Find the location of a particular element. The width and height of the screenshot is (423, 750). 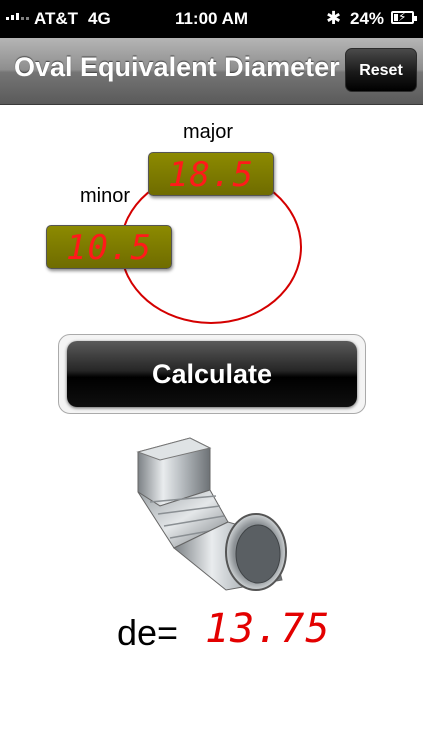

navigation-bar: Oval Equivalent Diameter Reset is located at coordinates (211, 71).